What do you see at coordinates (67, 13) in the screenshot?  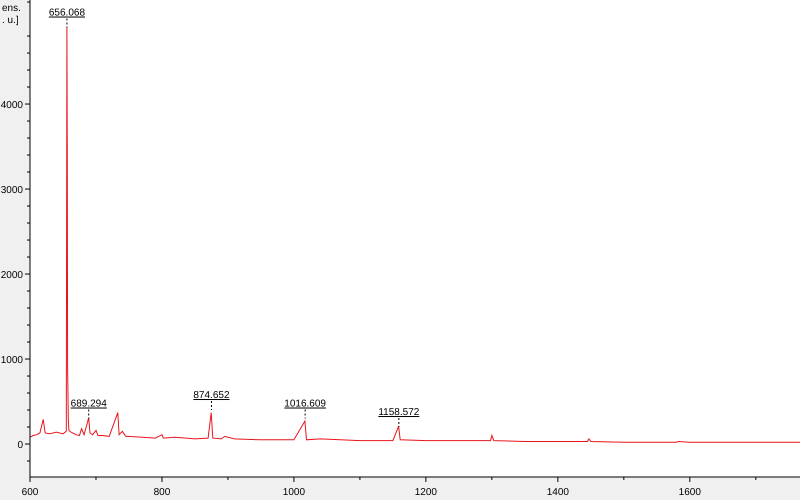 I see `peak-label: 656.068` at bounding box center [67, 13].